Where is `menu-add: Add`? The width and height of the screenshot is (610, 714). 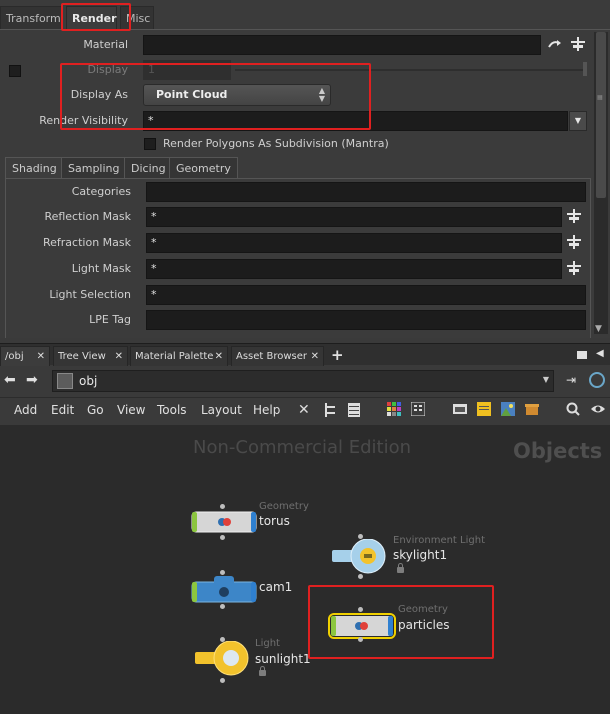
menu-add: Add is located at coordinates (25, 410).